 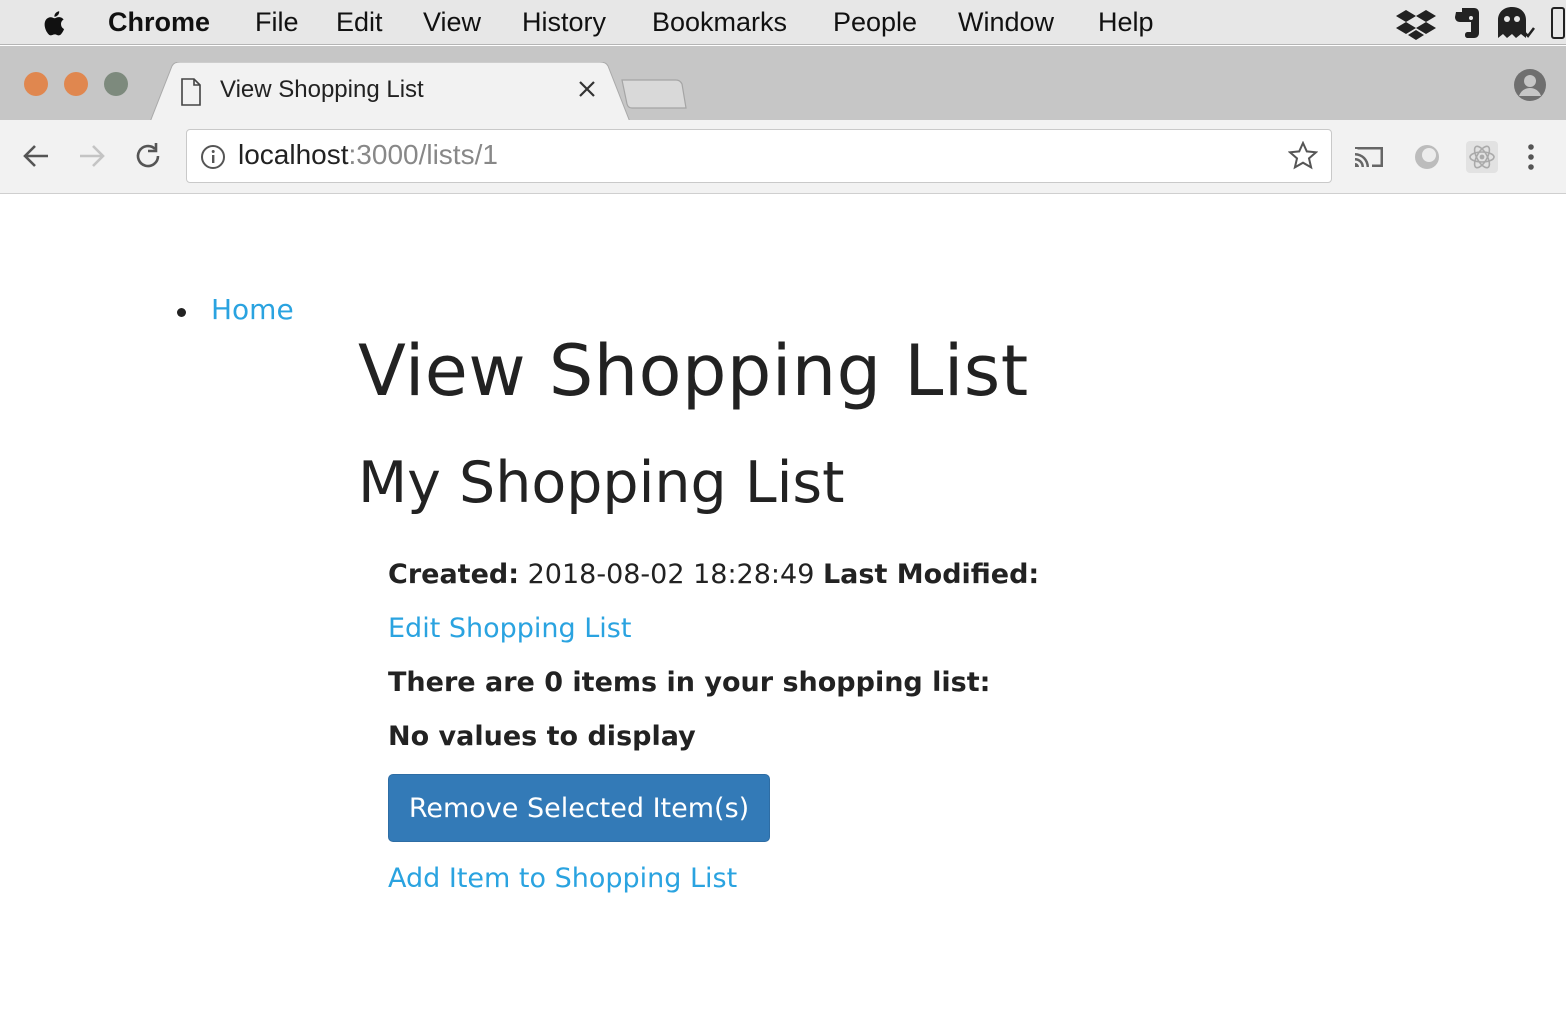 What do you see at coordinates (322, 89) in the screenshot?
I see `tab-title: View Shopping List` at bounding box center [322, 89].